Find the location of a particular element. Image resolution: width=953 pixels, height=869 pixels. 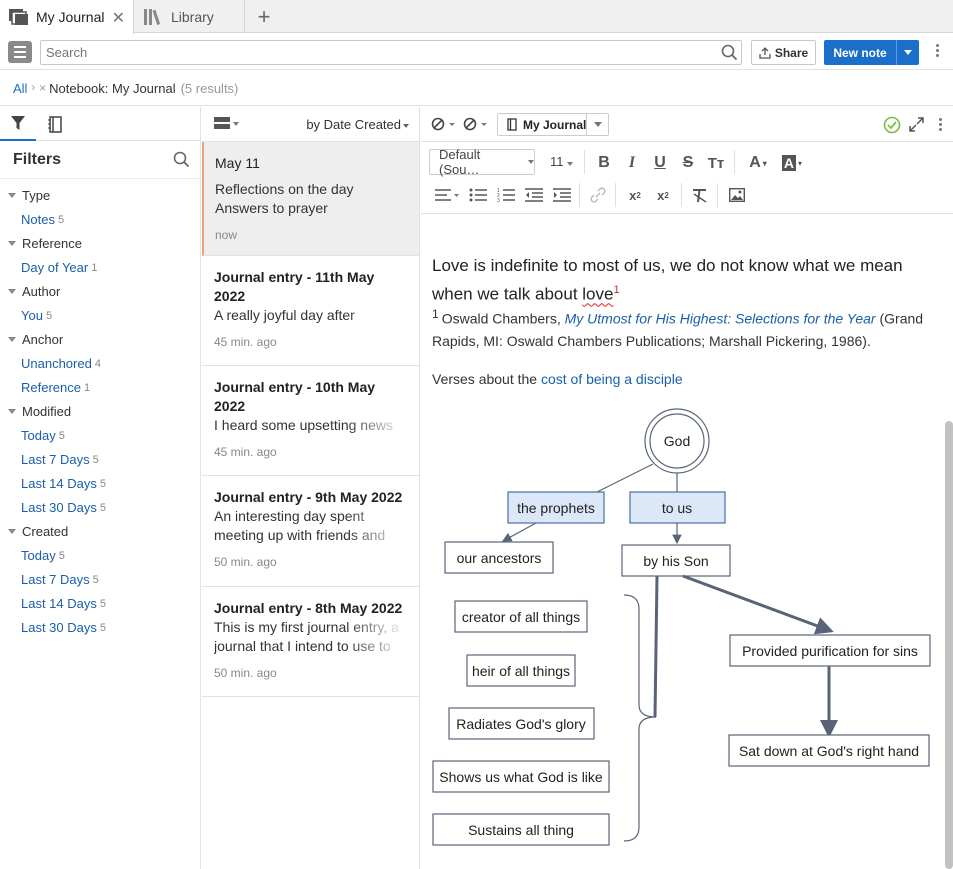

node-label: Provided purification for sins is located at coordinates (830, 651).